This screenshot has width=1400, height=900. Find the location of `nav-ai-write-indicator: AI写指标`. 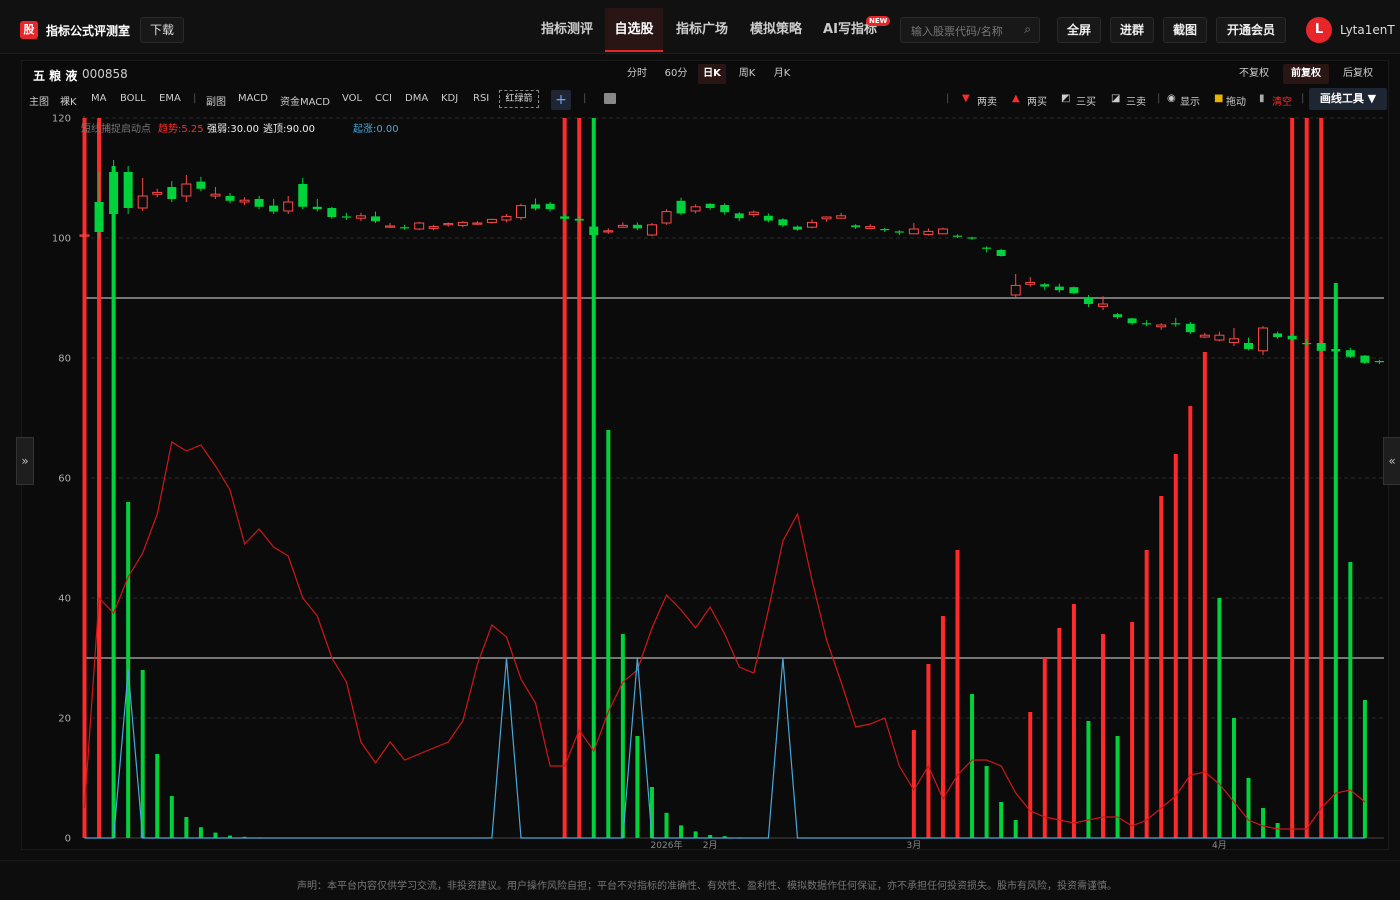

nav-ai-write-indicator: AI写指标 is located at coordinates (850, 30).